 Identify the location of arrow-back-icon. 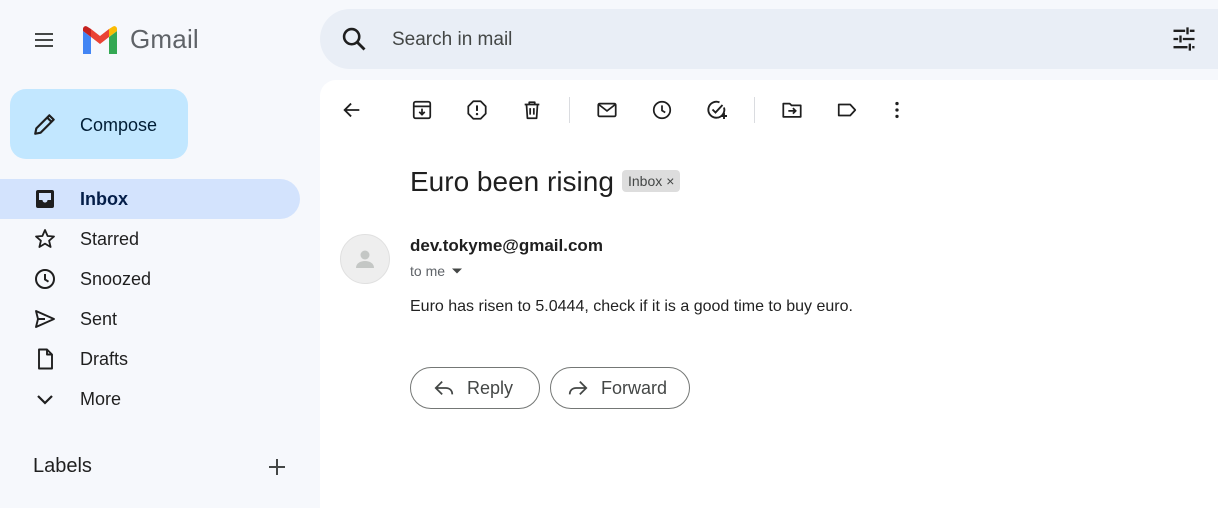
(351, 110).